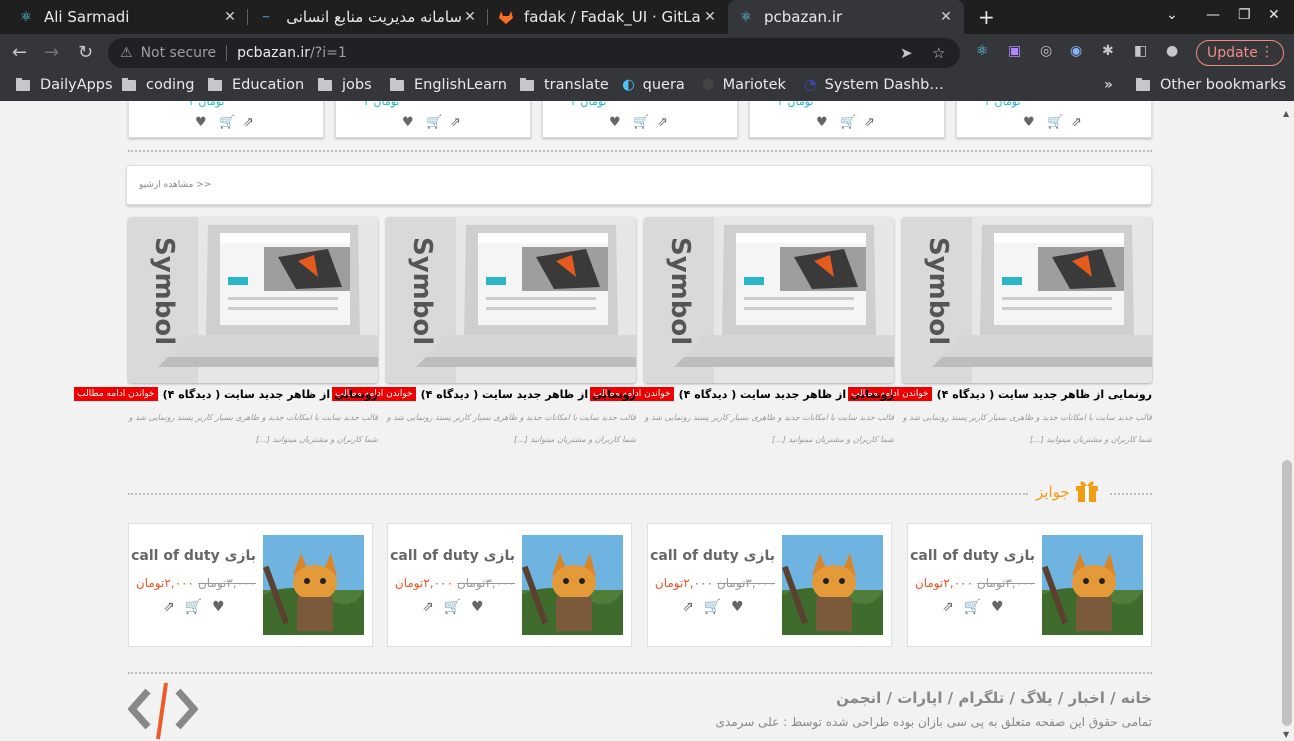  Describe the element at coordinates (85, 52) in the screenshot. I see `reload-icon: ↻` at that location.